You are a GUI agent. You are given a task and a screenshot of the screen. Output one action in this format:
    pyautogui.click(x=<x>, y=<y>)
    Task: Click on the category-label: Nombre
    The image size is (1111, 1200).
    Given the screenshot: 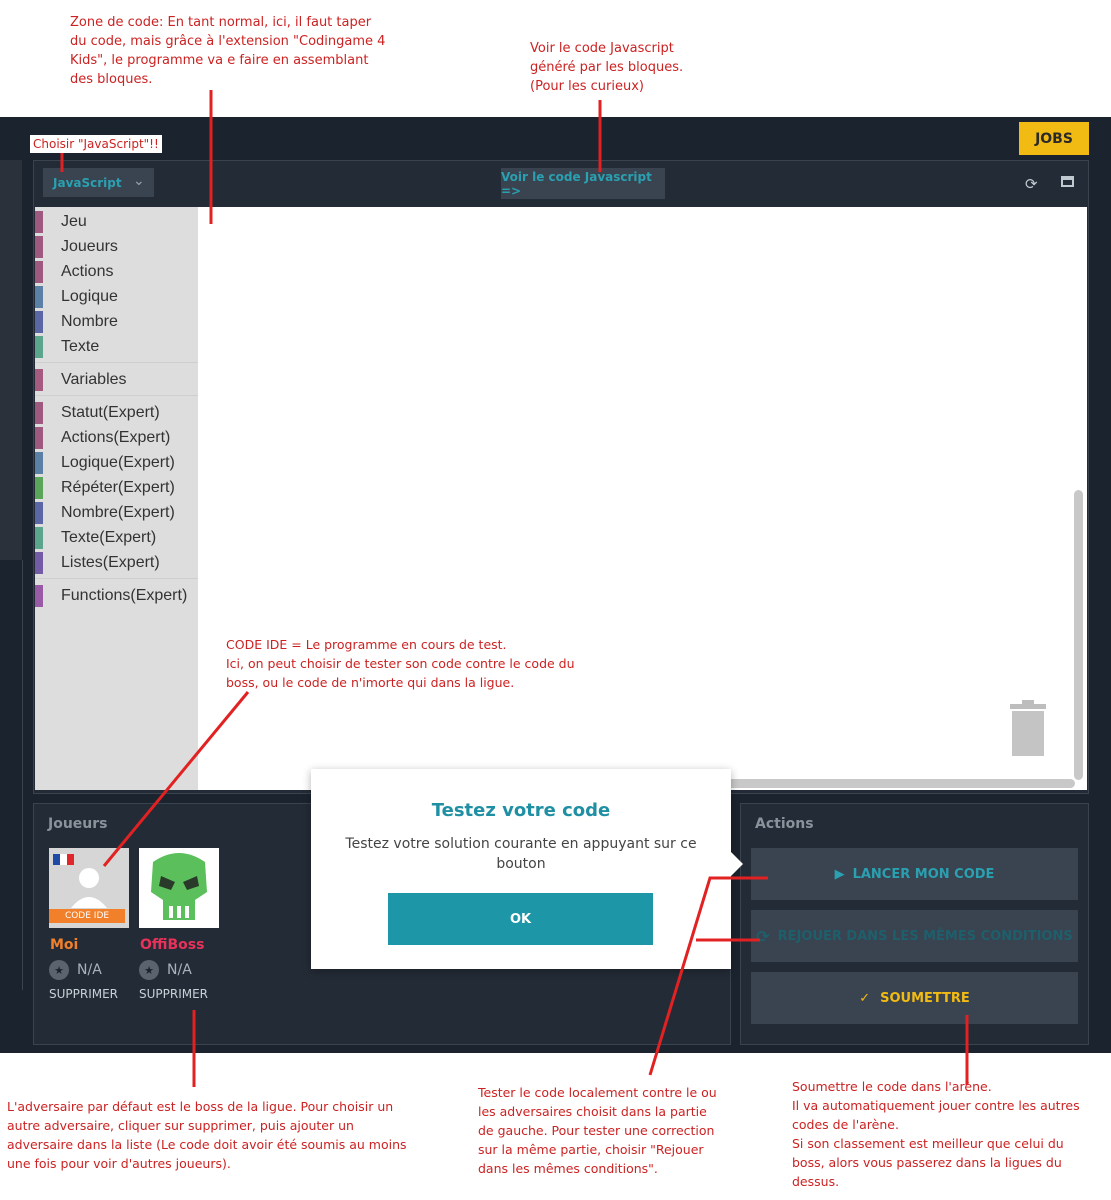 What is the action you would take?
    pyautogui.click(x=89, y=321)
    